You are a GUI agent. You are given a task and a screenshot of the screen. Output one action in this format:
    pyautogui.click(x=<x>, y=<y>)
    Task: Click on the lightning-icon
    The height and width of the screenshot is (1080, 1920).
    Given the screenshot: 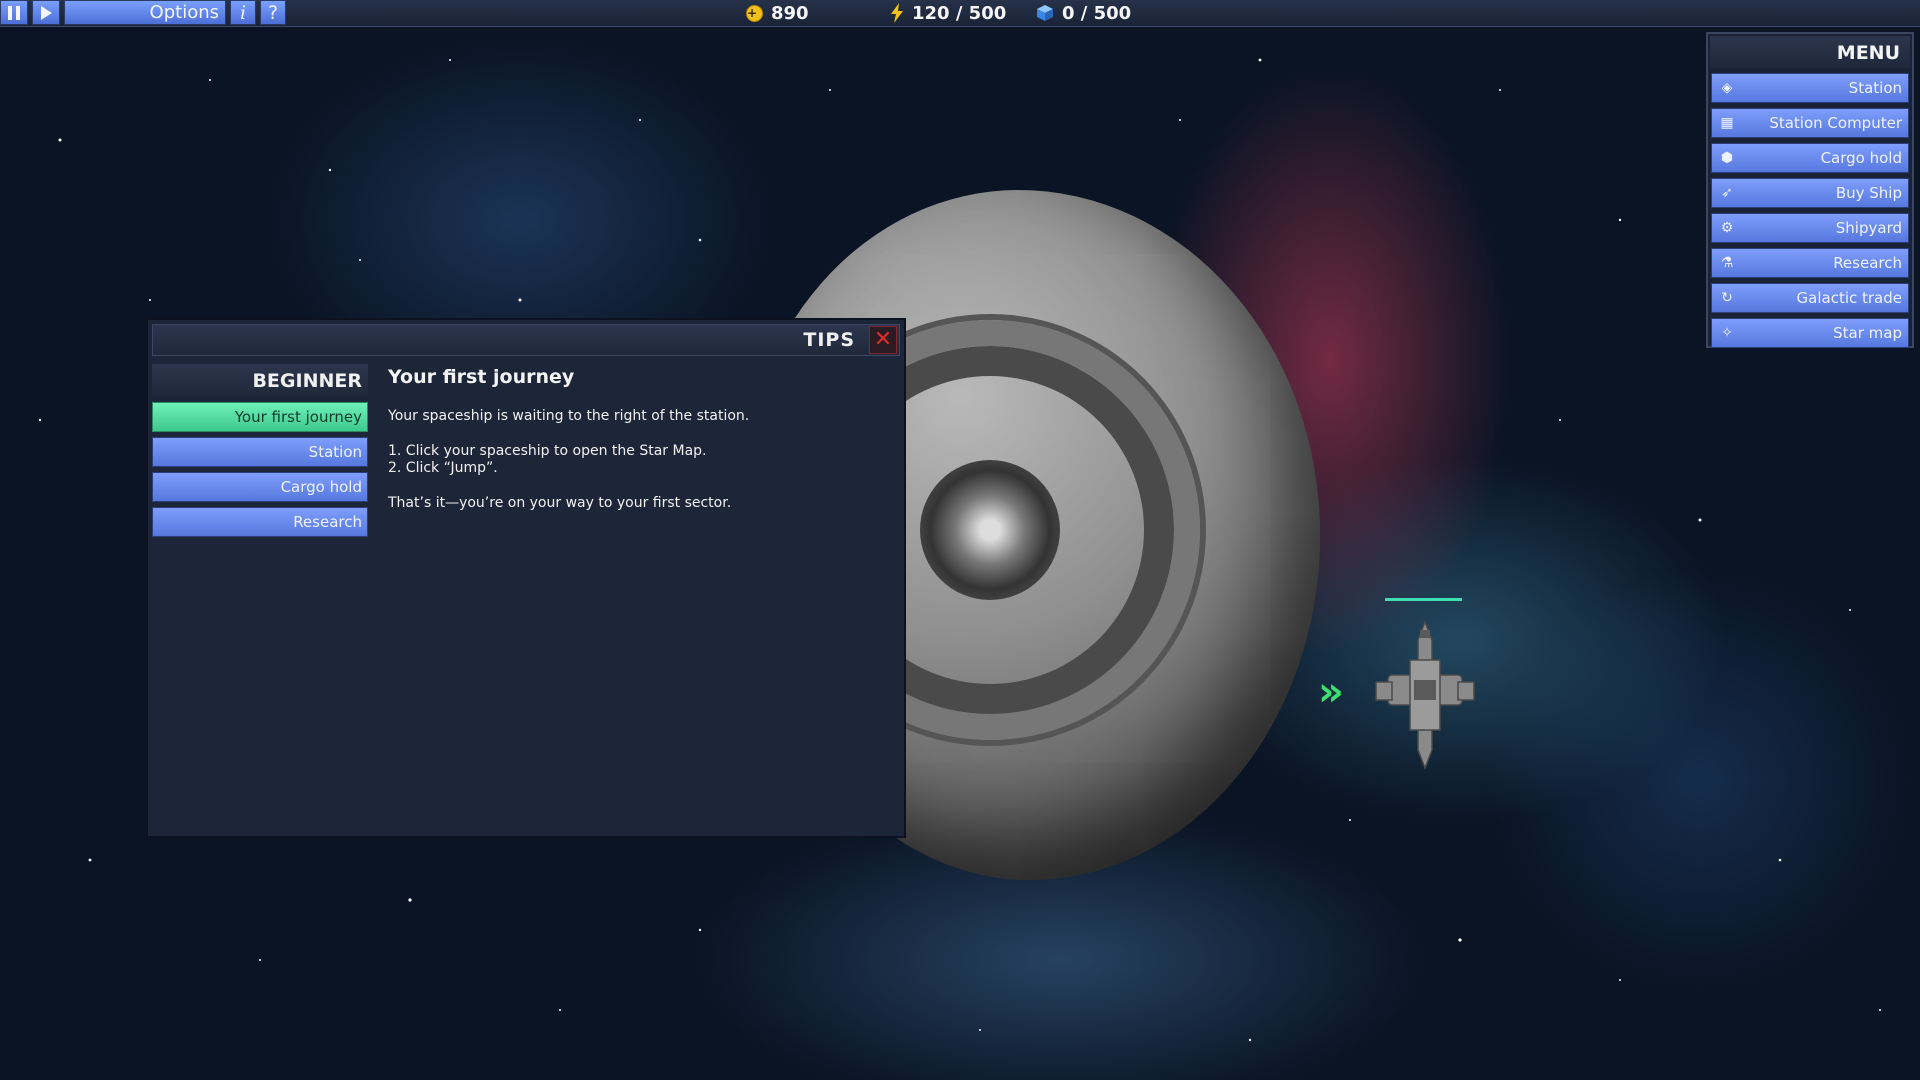 What is the action you would take?
    pyautogui.click(x=897, y=13)
    